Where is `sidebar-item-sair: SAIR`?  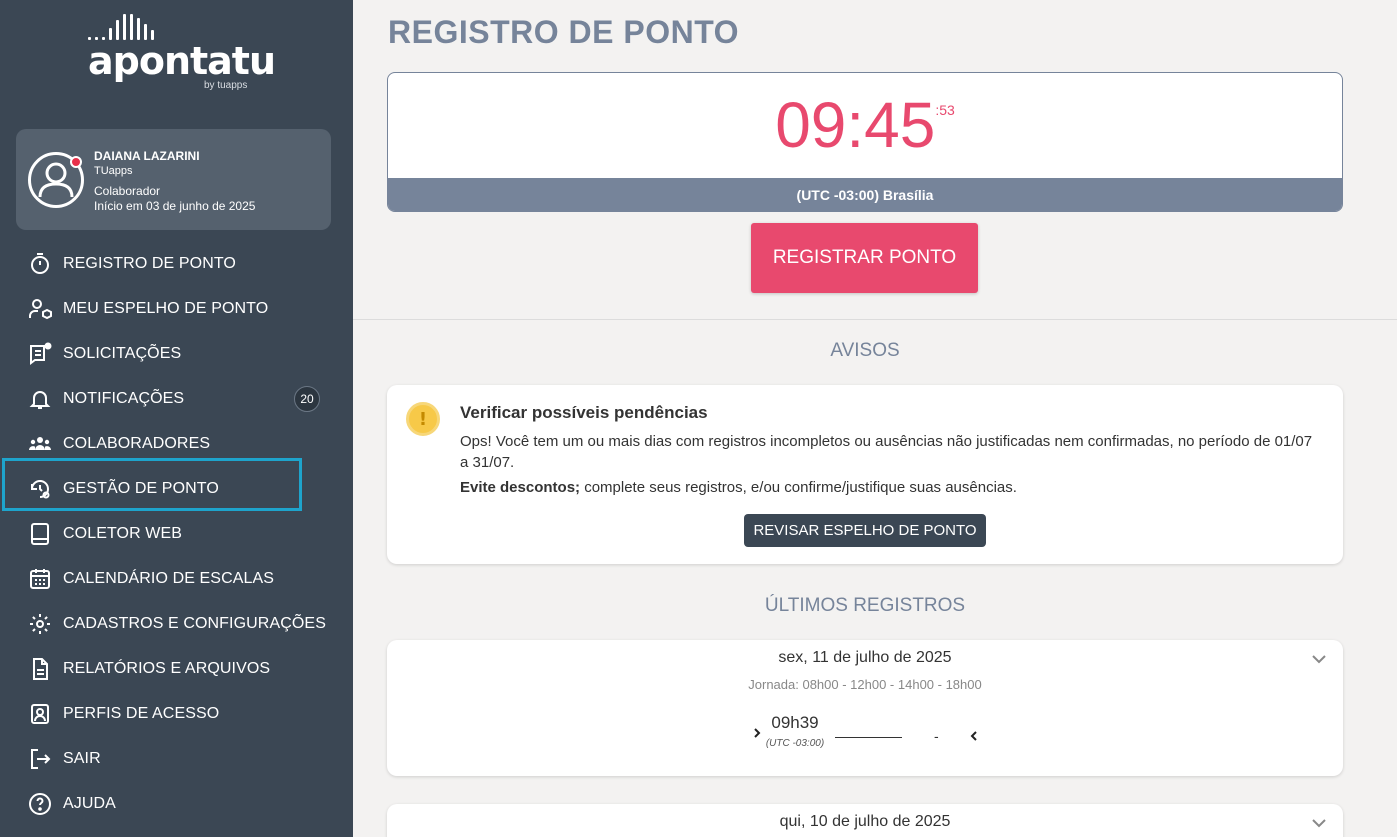 sidebar-item-sair: SAIR is located at coordinates (176, 758).